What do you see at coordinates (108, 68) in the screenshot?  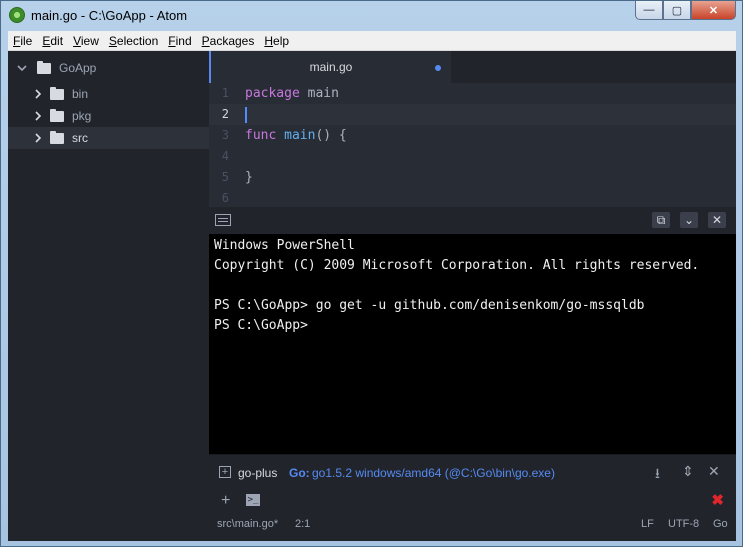 I see `tree-root-goapp: GoApp` at bounding box center [108, 68].